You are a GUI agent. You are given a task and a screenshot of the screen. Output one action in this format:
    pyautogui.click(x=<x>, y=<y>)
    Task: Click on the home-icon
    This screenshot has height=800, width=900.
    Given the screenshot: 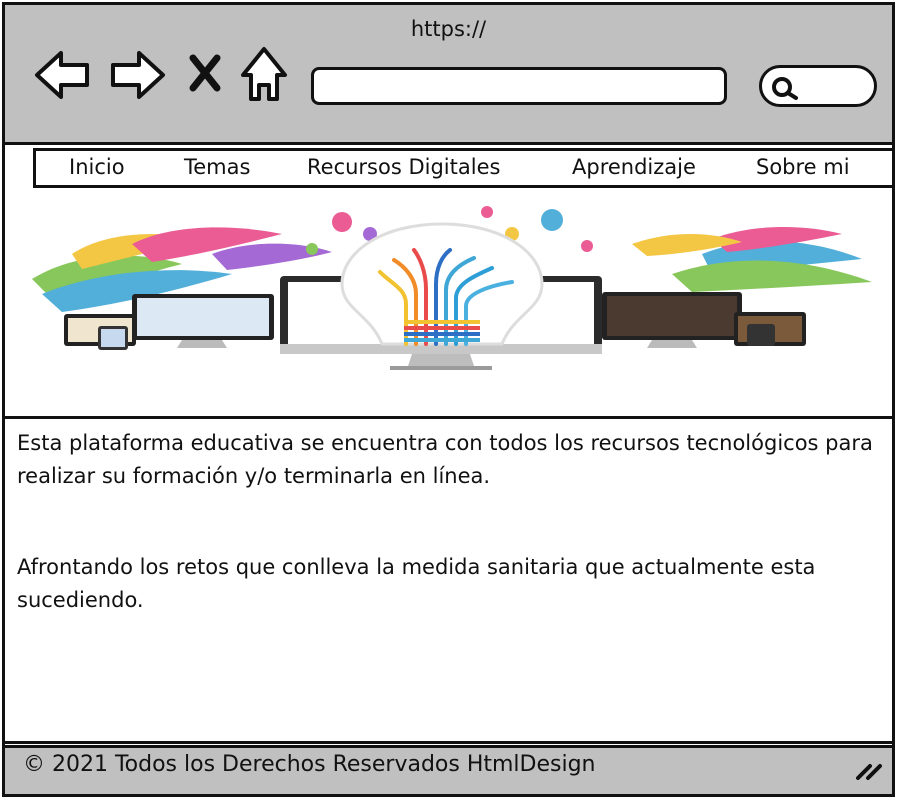 What is the action you would take?
    pyautogui.click(x=264, y=77)
    